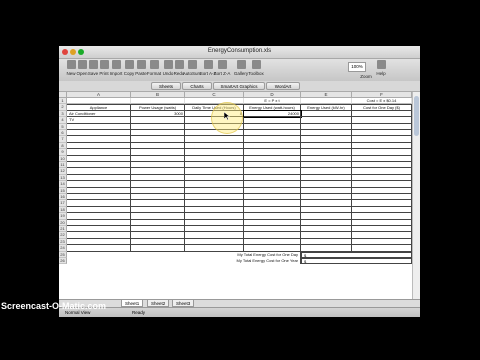  I want to click on footer-label: My Total Energy Cost for One Year, so click(184, 261).